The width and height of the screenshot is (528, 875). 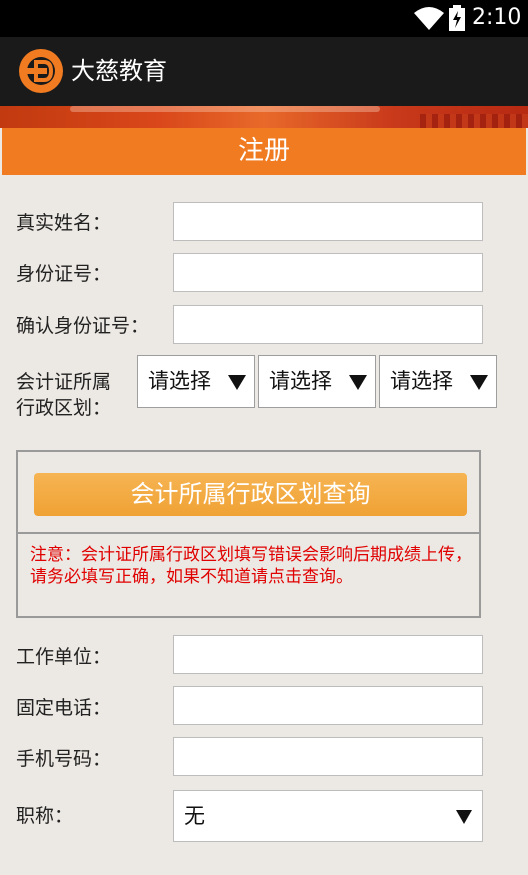 I want to click on district-select: 请选择, so click(x=438, y=381).